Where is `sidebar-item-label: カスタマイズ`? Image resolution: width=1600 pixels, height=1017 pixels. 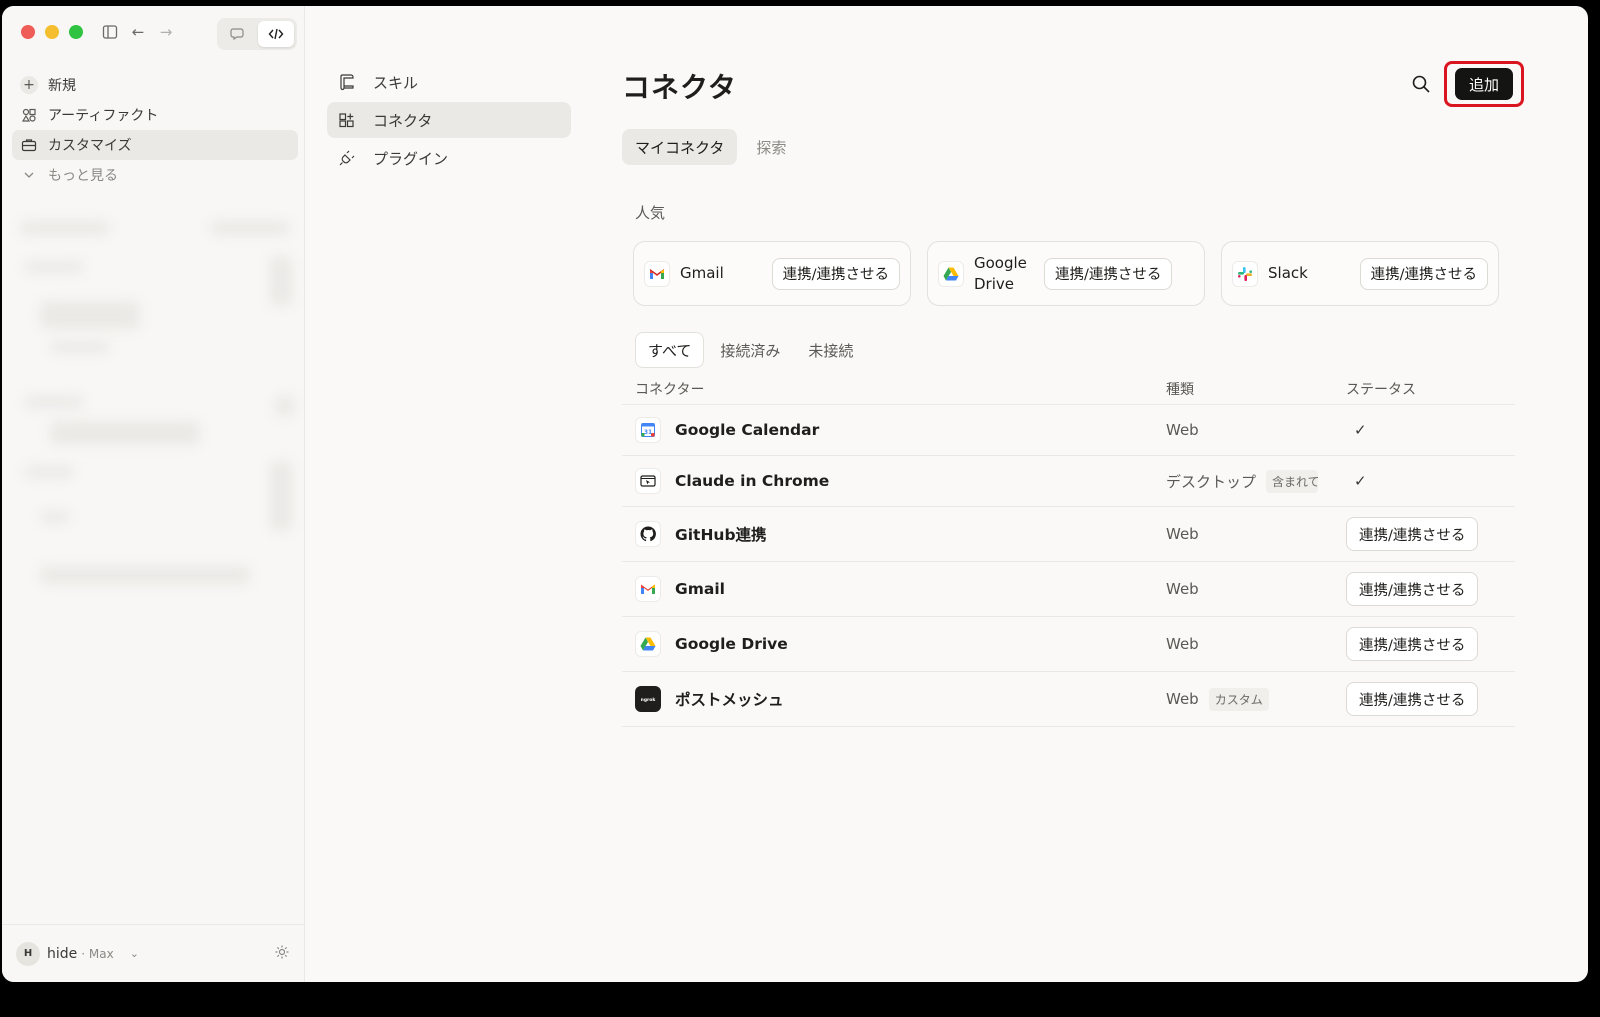 sidebar-item-label: カスタマイズ is located at coordinates (90, 146).